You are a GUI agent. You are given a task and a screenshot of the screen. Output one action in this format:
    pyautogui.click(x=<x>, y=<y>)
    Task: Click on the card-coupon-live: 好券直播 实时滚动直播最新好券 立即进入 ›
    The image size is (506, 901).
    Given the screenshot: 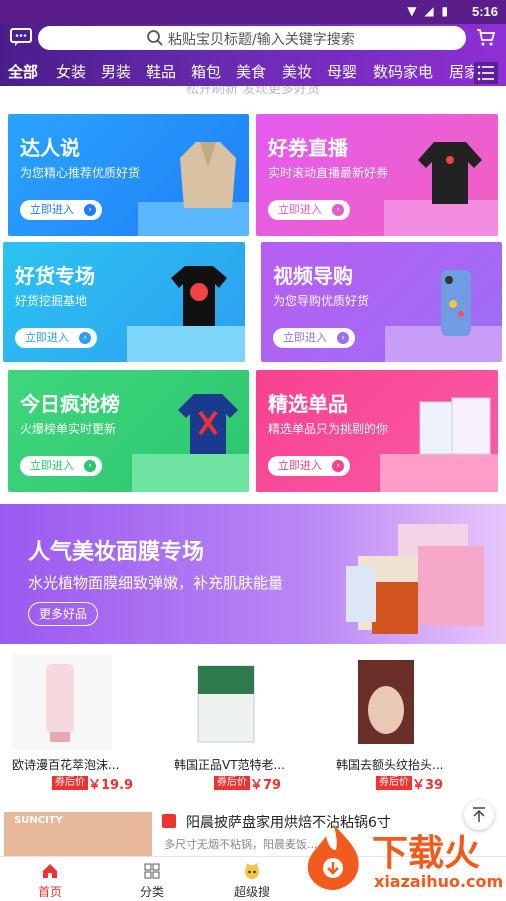 What is the action you would take?
    pyautogui.click(x=377, y=175)
    